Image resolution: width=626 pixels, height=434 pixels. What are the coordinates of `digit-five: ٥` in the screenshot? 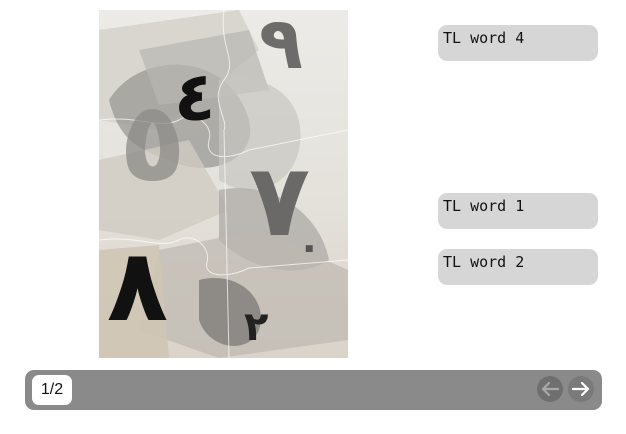 It's located at (152, 142).